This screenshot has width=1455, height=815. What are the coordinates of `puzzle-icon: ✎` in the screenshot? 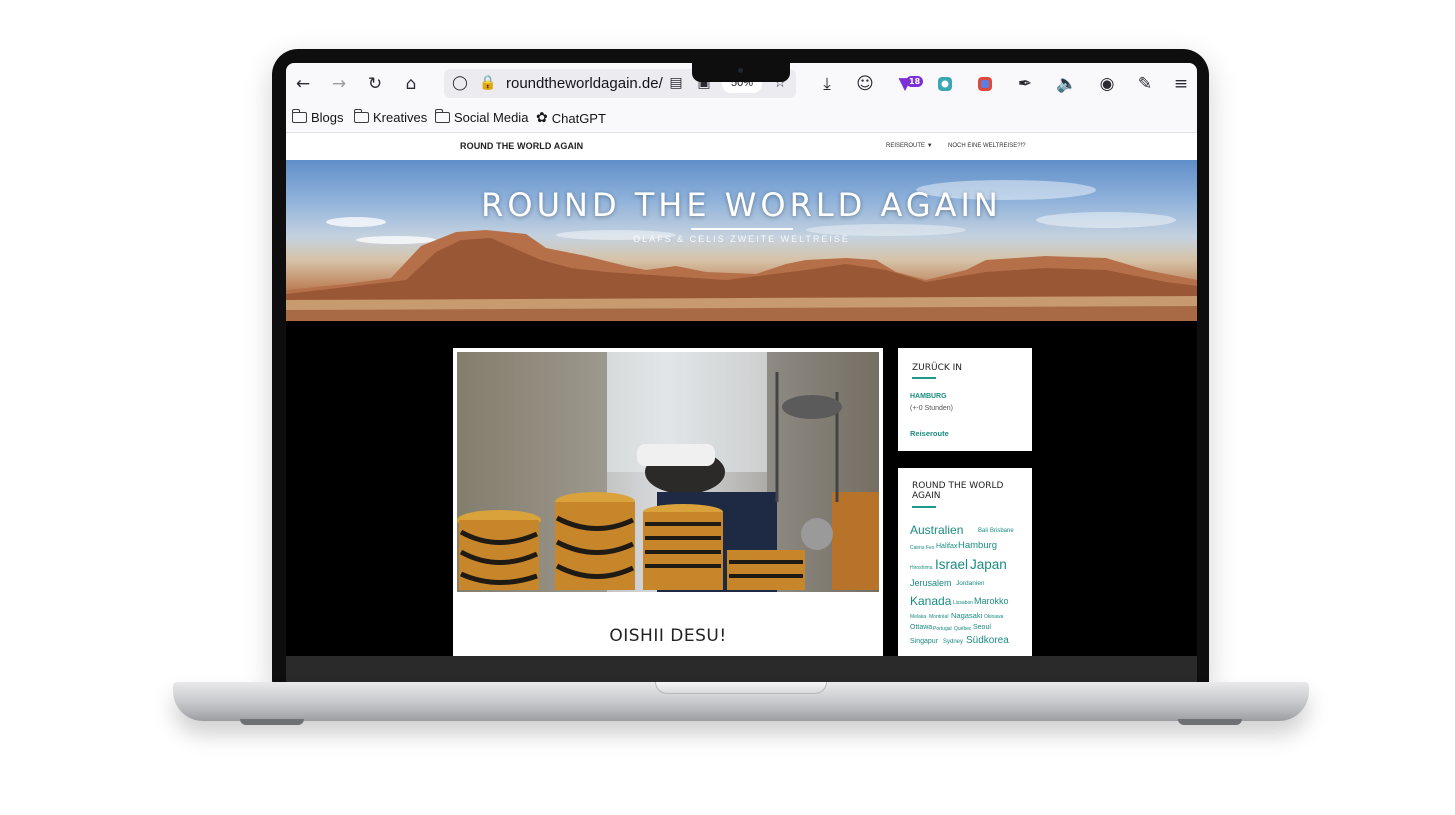 It's located at (1145, 84).